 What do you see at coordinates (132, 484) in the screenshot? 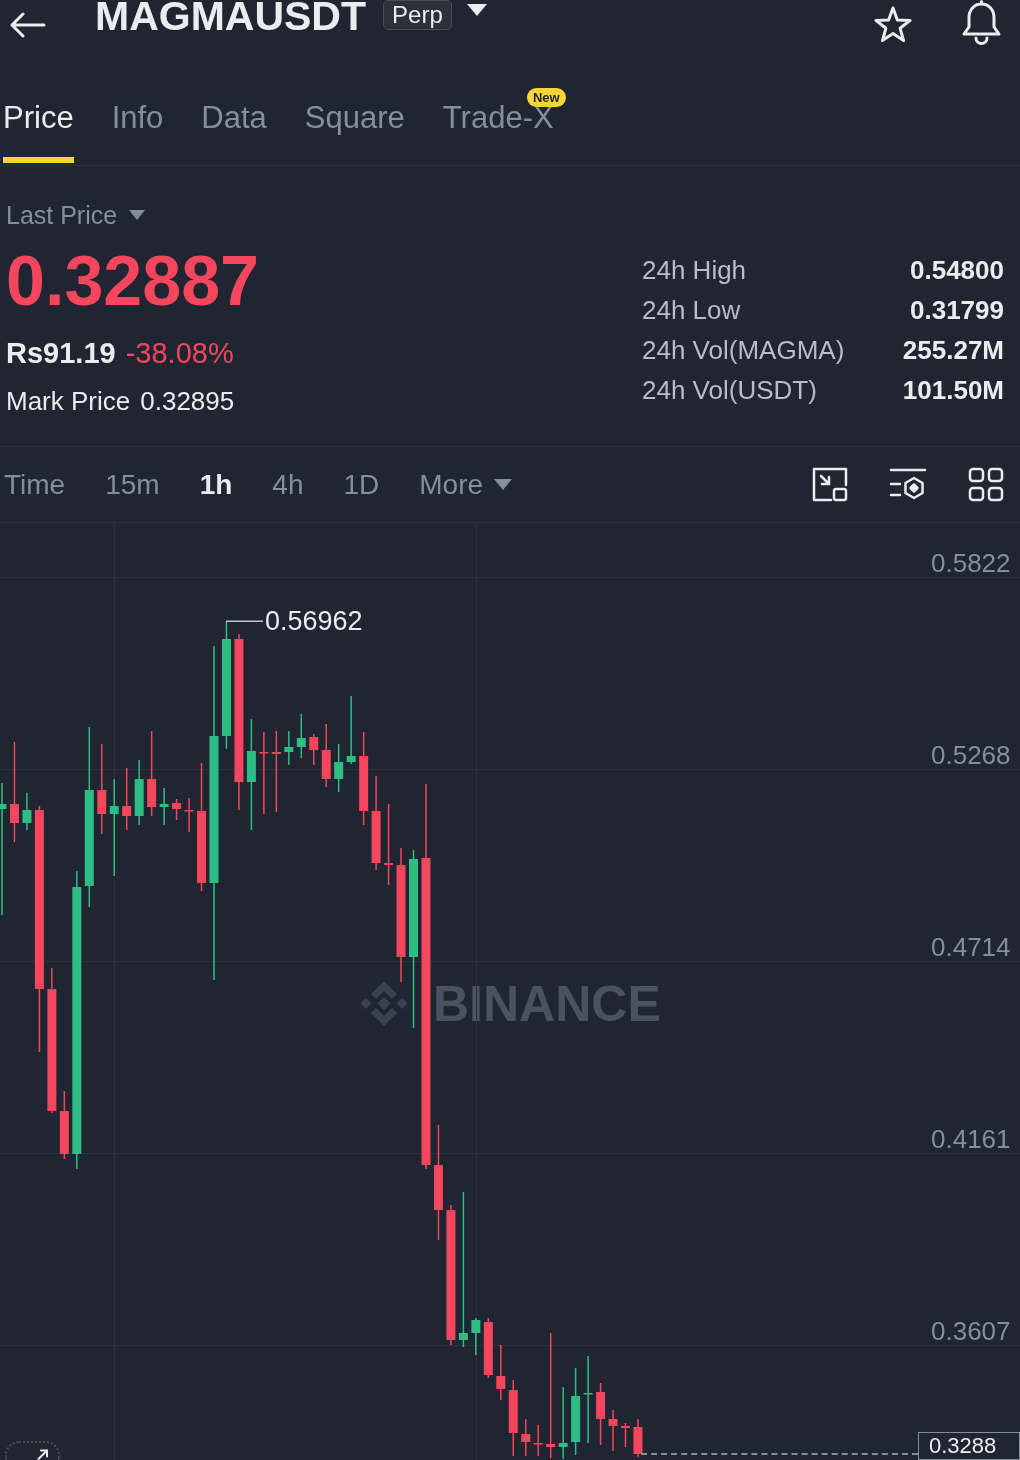
I see `interval-tab: 15m` at bounding box center [132, 484].